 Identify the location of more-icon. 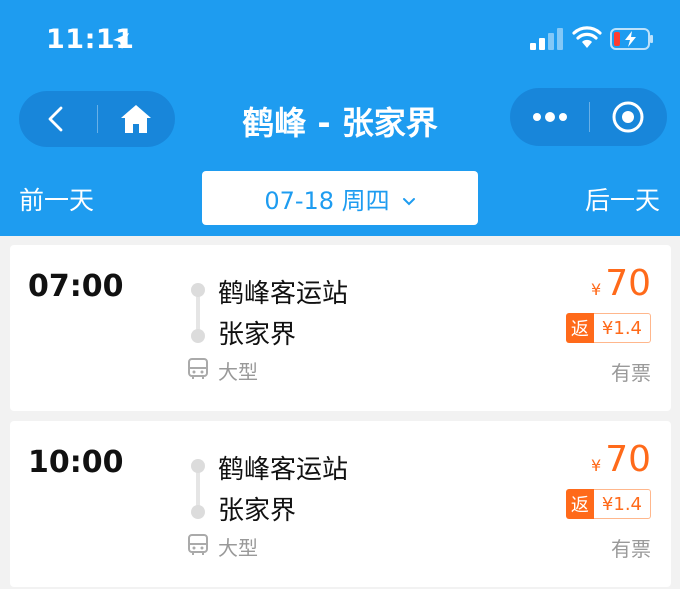
(550, 118).